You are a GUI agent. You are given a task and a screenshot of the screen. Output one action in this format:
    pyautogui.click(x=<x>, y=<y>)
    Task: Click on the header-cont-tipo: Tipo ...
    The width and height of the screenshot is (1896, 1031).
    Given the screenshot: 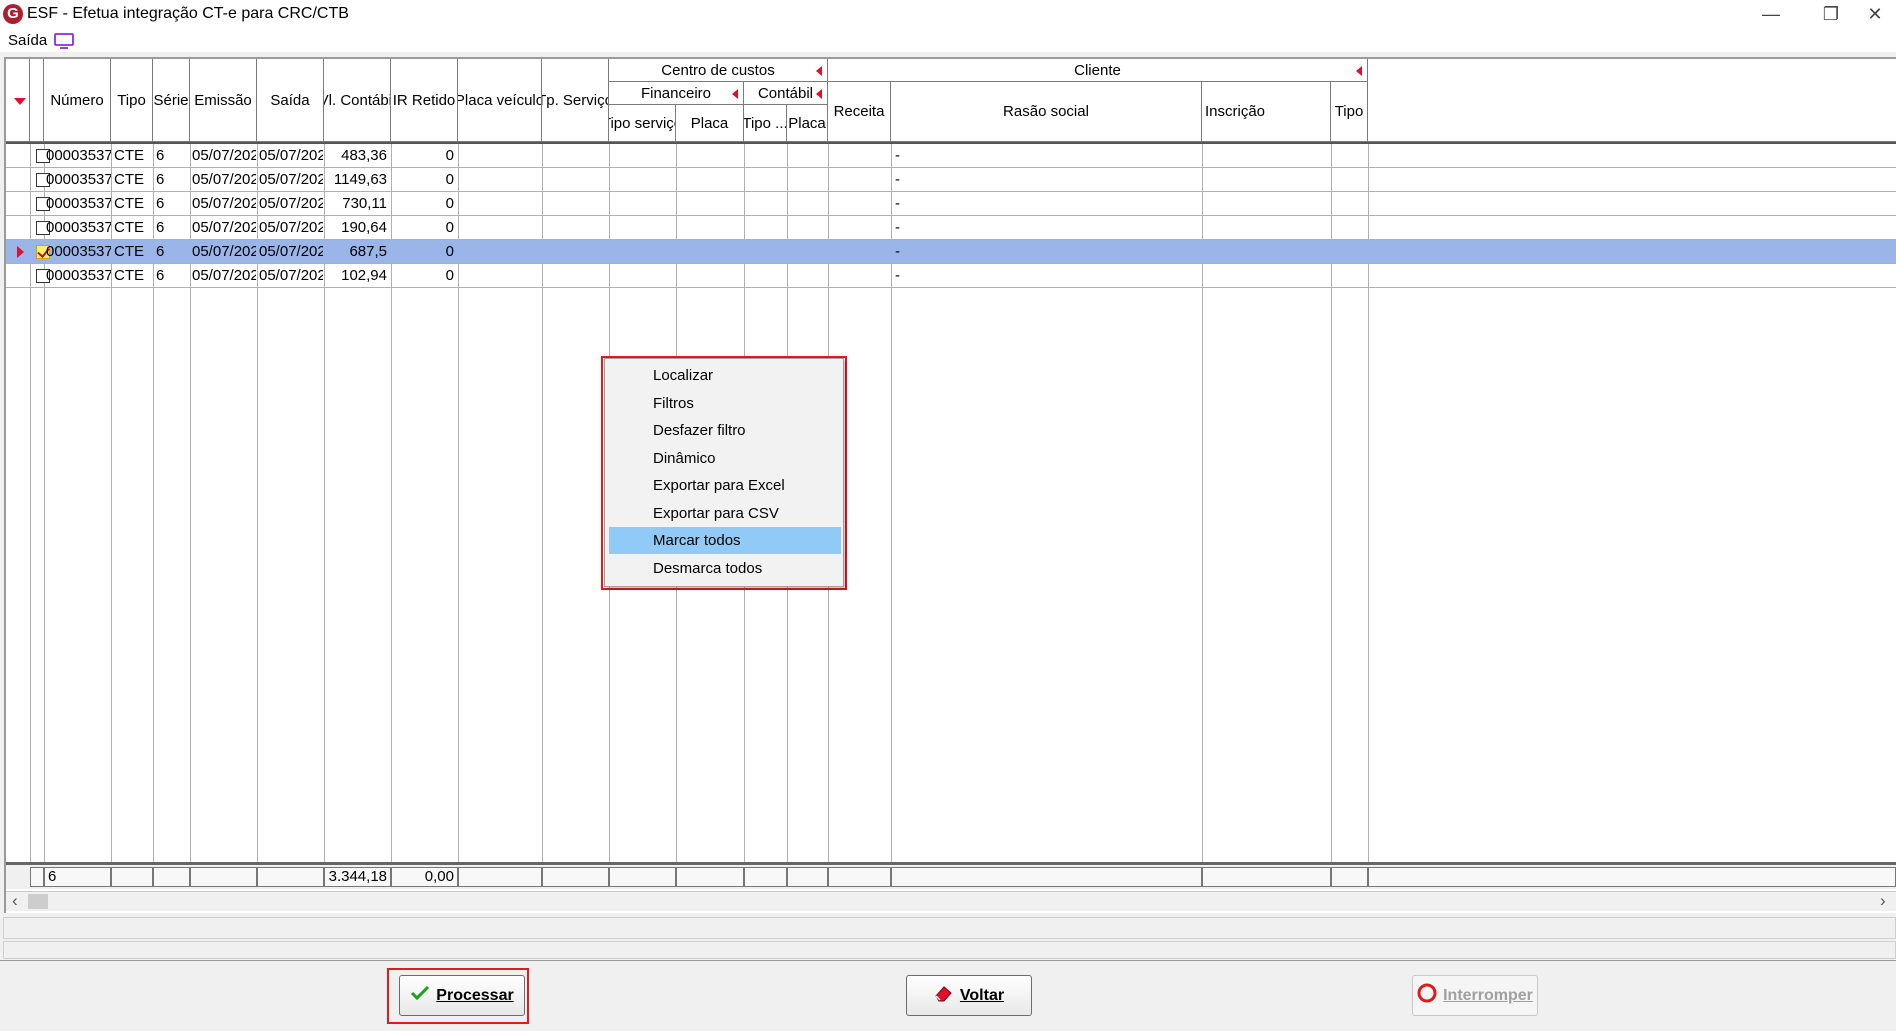 What is the action you would take?
    pyautogui.click(x=765, y=123)
    